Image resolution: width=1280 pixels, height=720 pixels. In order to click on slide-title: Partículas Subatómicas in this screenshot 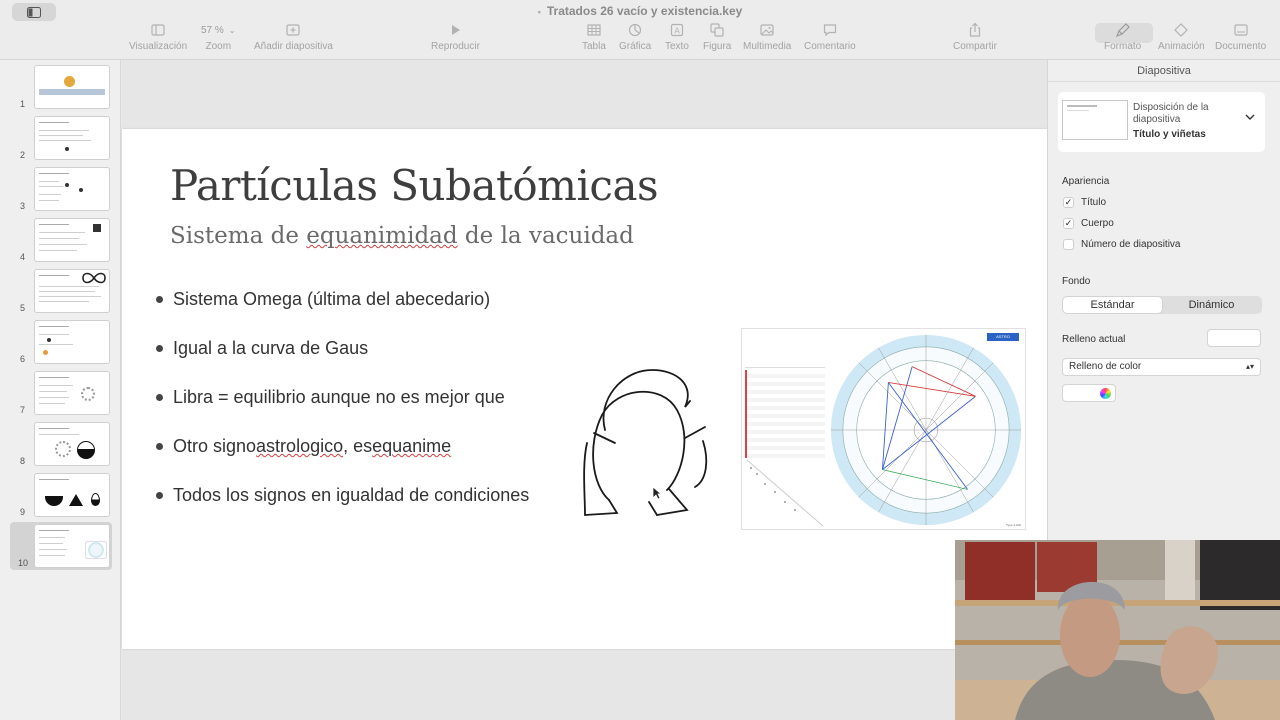, I will do `click(414, 185)`.